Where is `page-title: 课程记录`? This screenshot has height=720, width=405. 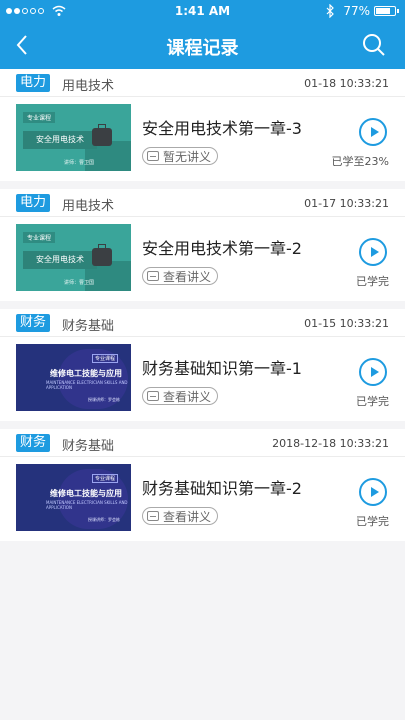 page-title: 课程记录 is located at coordinates (202, 48).